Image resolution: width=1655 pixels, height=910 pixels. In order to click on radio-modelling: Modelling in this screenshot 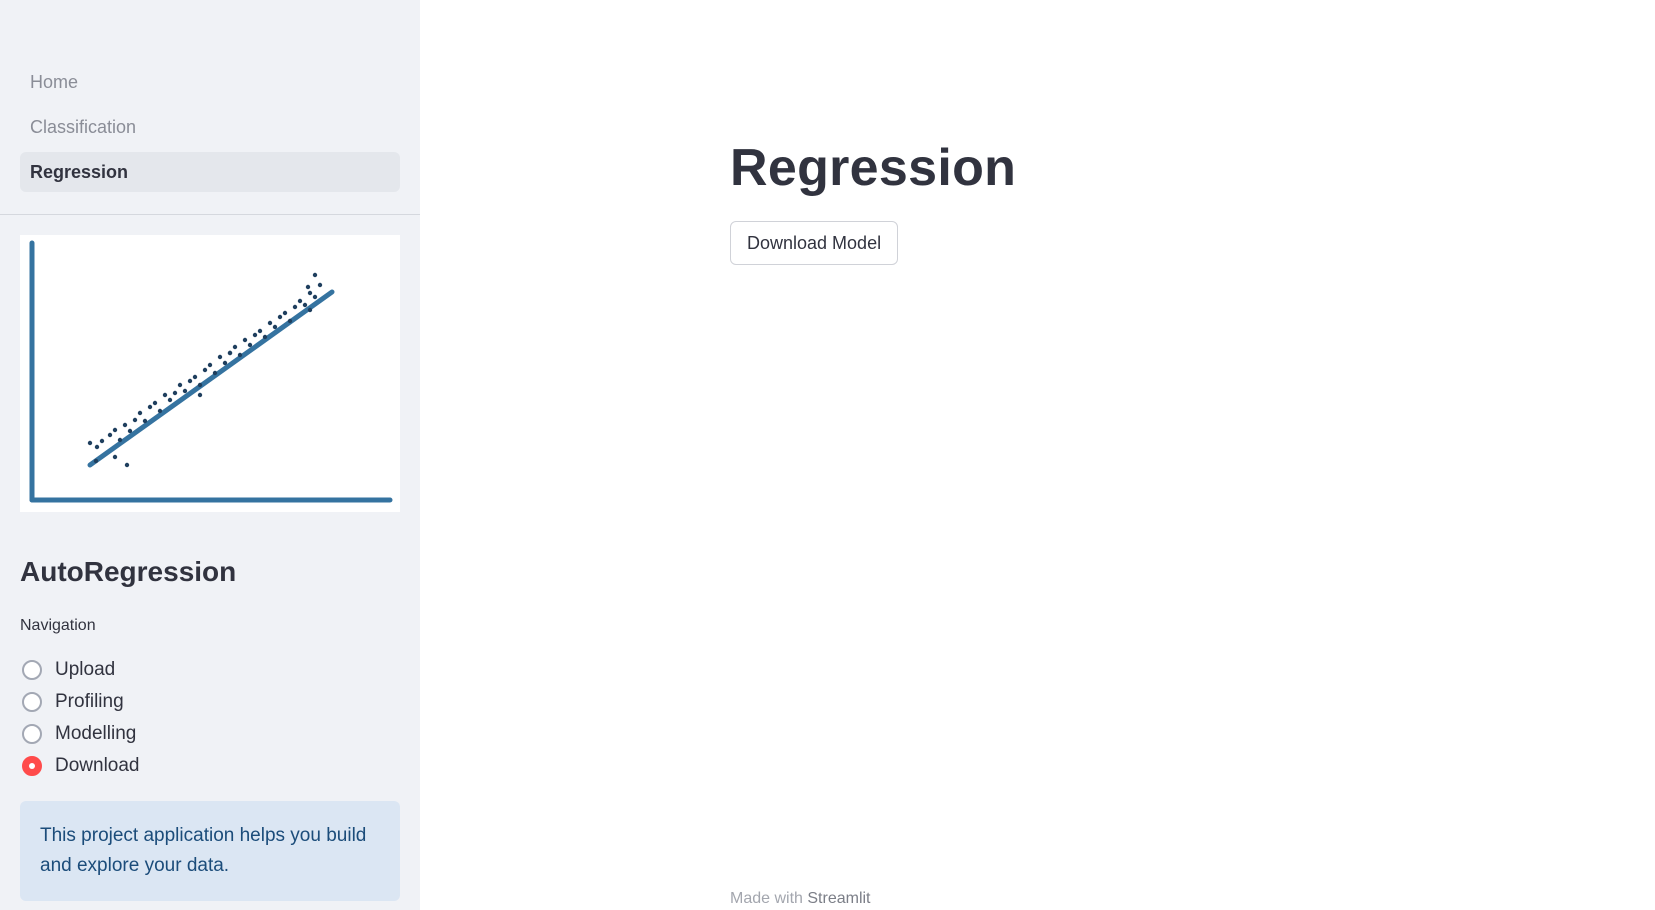, I will do `click(80, 734)`.